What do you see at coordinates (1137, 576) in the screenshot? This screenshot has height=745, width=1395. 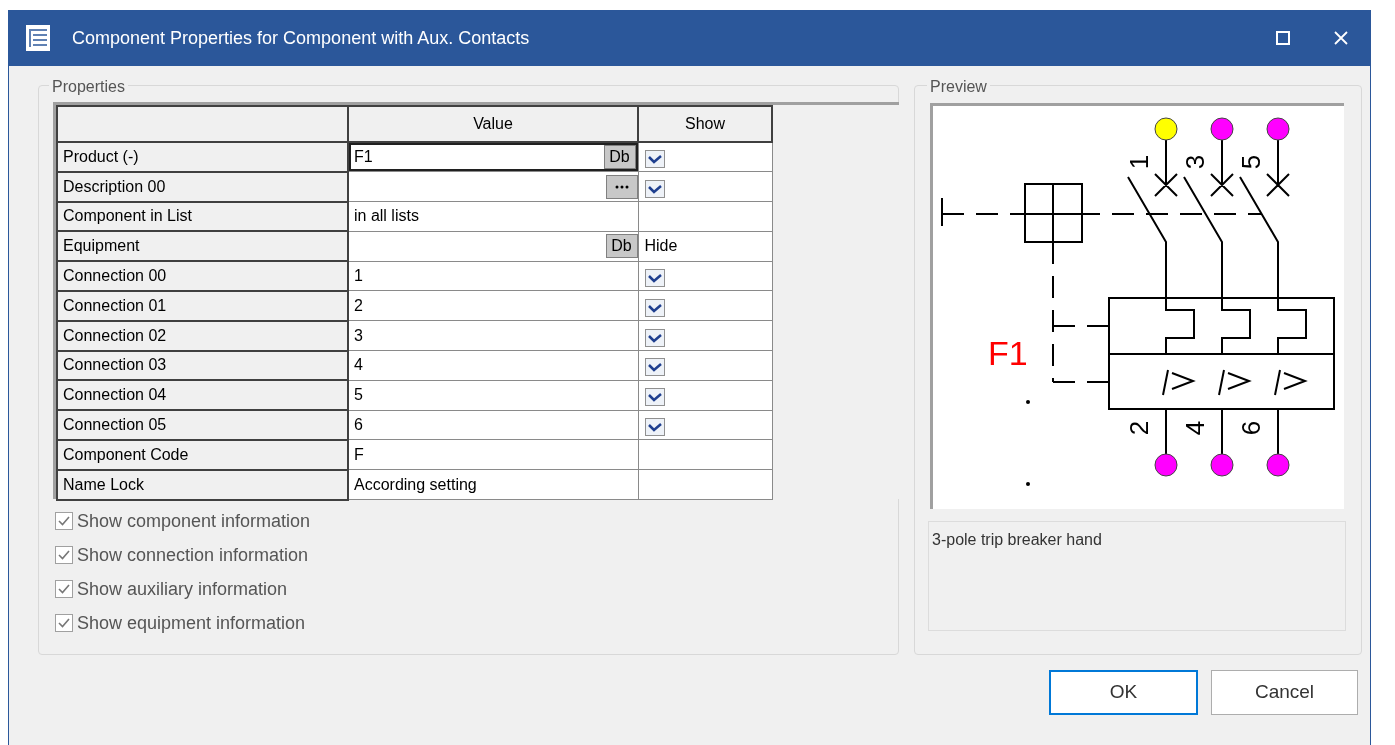 I see `description-text: 3-pole trip breaker hand` at bounding box center [1137, 576].